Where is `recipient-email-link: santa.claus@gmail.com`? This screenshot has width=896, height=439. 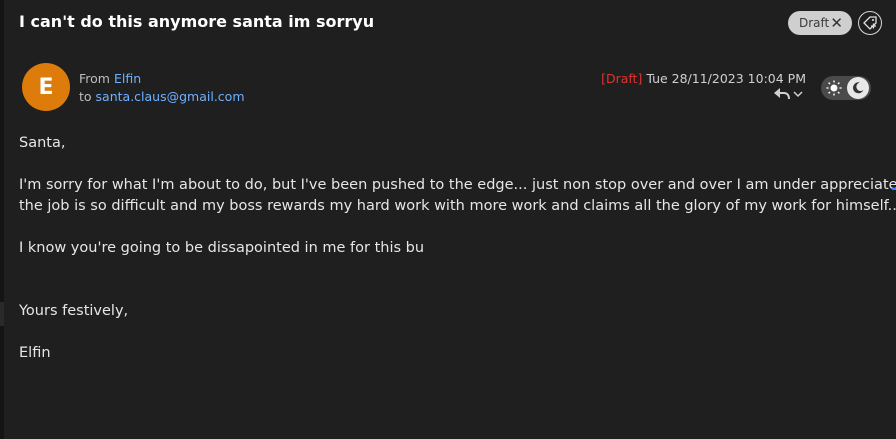 recipient-email-link: santa.claus@gmail.com is located at coordinates (170, 96).